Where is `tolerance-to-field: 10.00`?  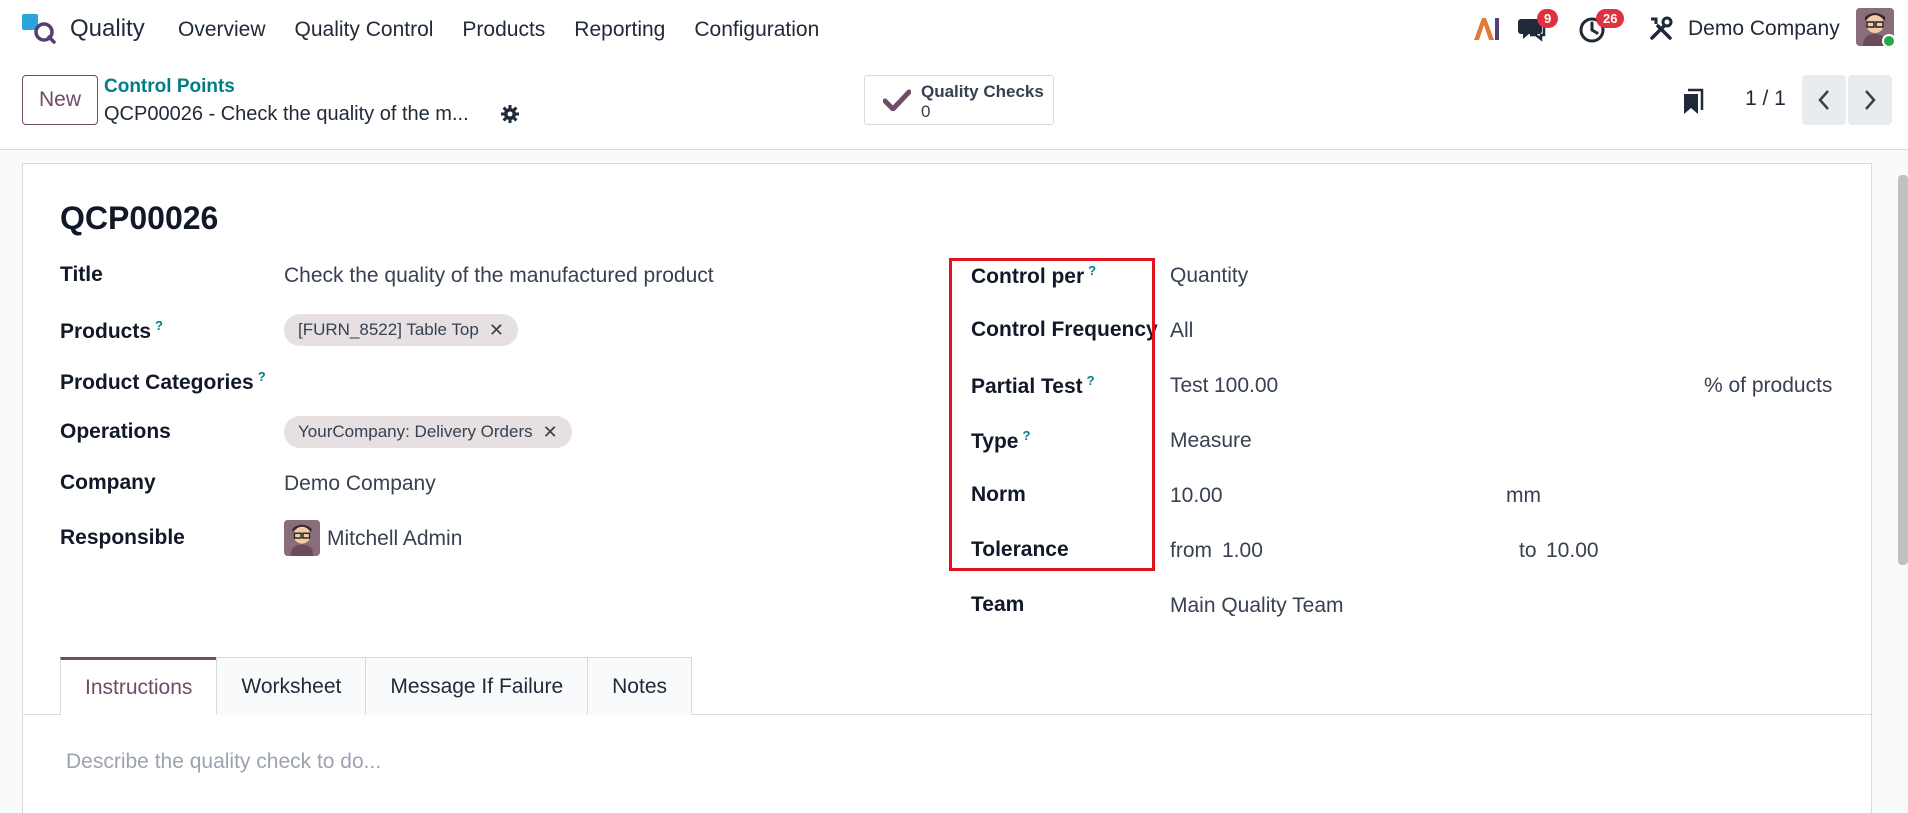
tolerance-to-field: 10.00 is located at coordinates (1572, 551).